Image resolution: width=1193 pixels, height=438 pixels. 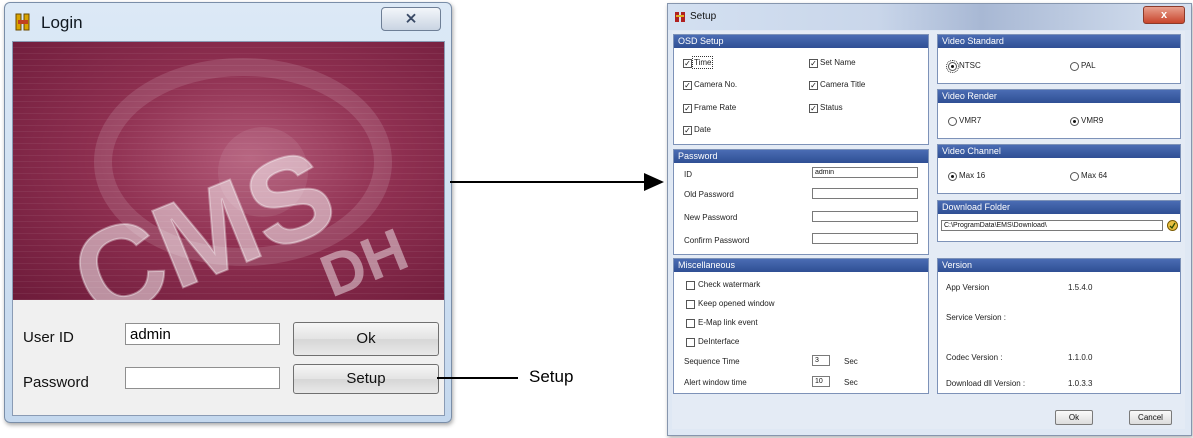 What do you see at coordinates (813, 108) in the screenshot?
I see `status-checkbox: ✓` at bounding box center [813, 108].